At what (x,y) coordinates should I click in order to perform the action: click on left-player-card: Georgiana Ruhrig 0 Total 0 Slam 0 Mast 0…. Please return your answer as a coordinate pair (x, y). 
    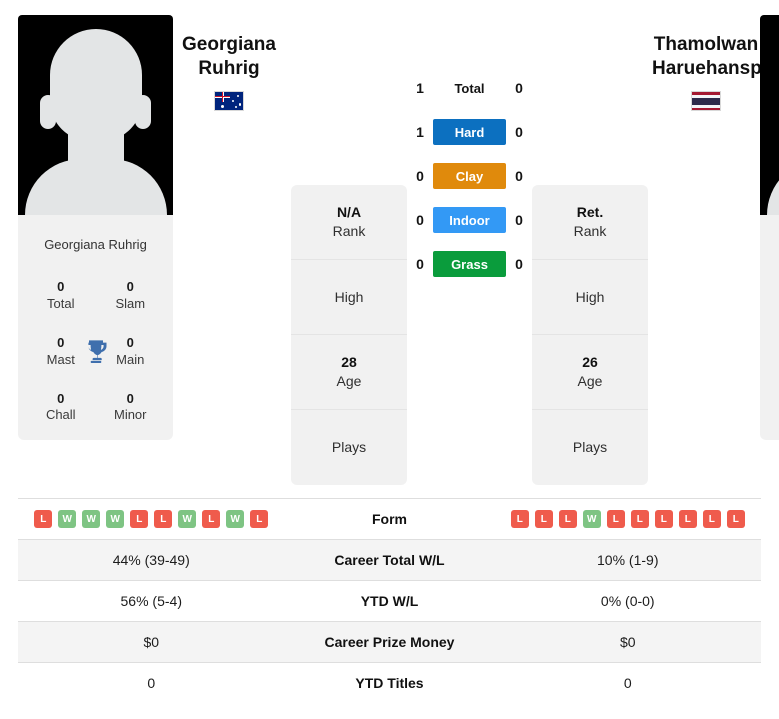
    Looking at the image, I should click on (95, 228).